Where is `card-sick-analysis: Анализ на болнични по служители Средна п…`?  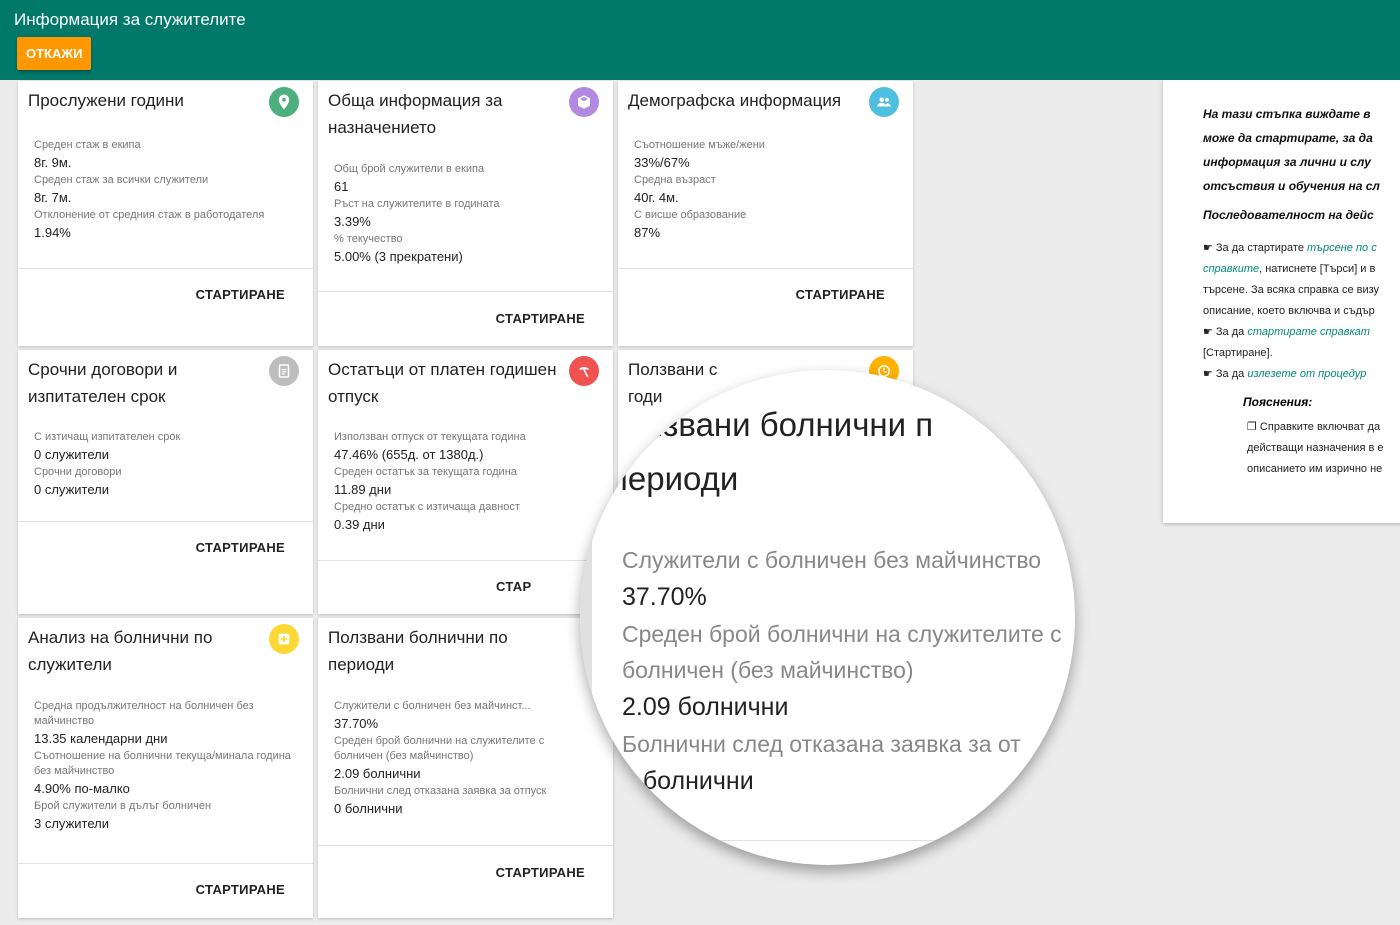
card-sick-analysis: Анализ на болнични по служители Средна п… is located at coordinates (165, 768).